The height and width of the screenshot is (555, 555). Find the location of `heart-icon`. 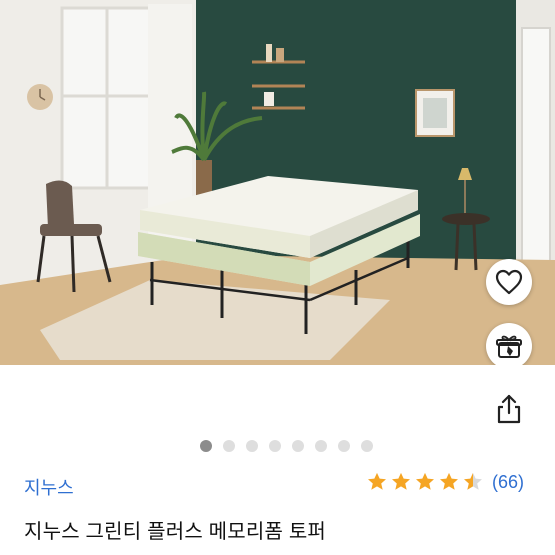

heart-icon is located at coordinates (509, 282).